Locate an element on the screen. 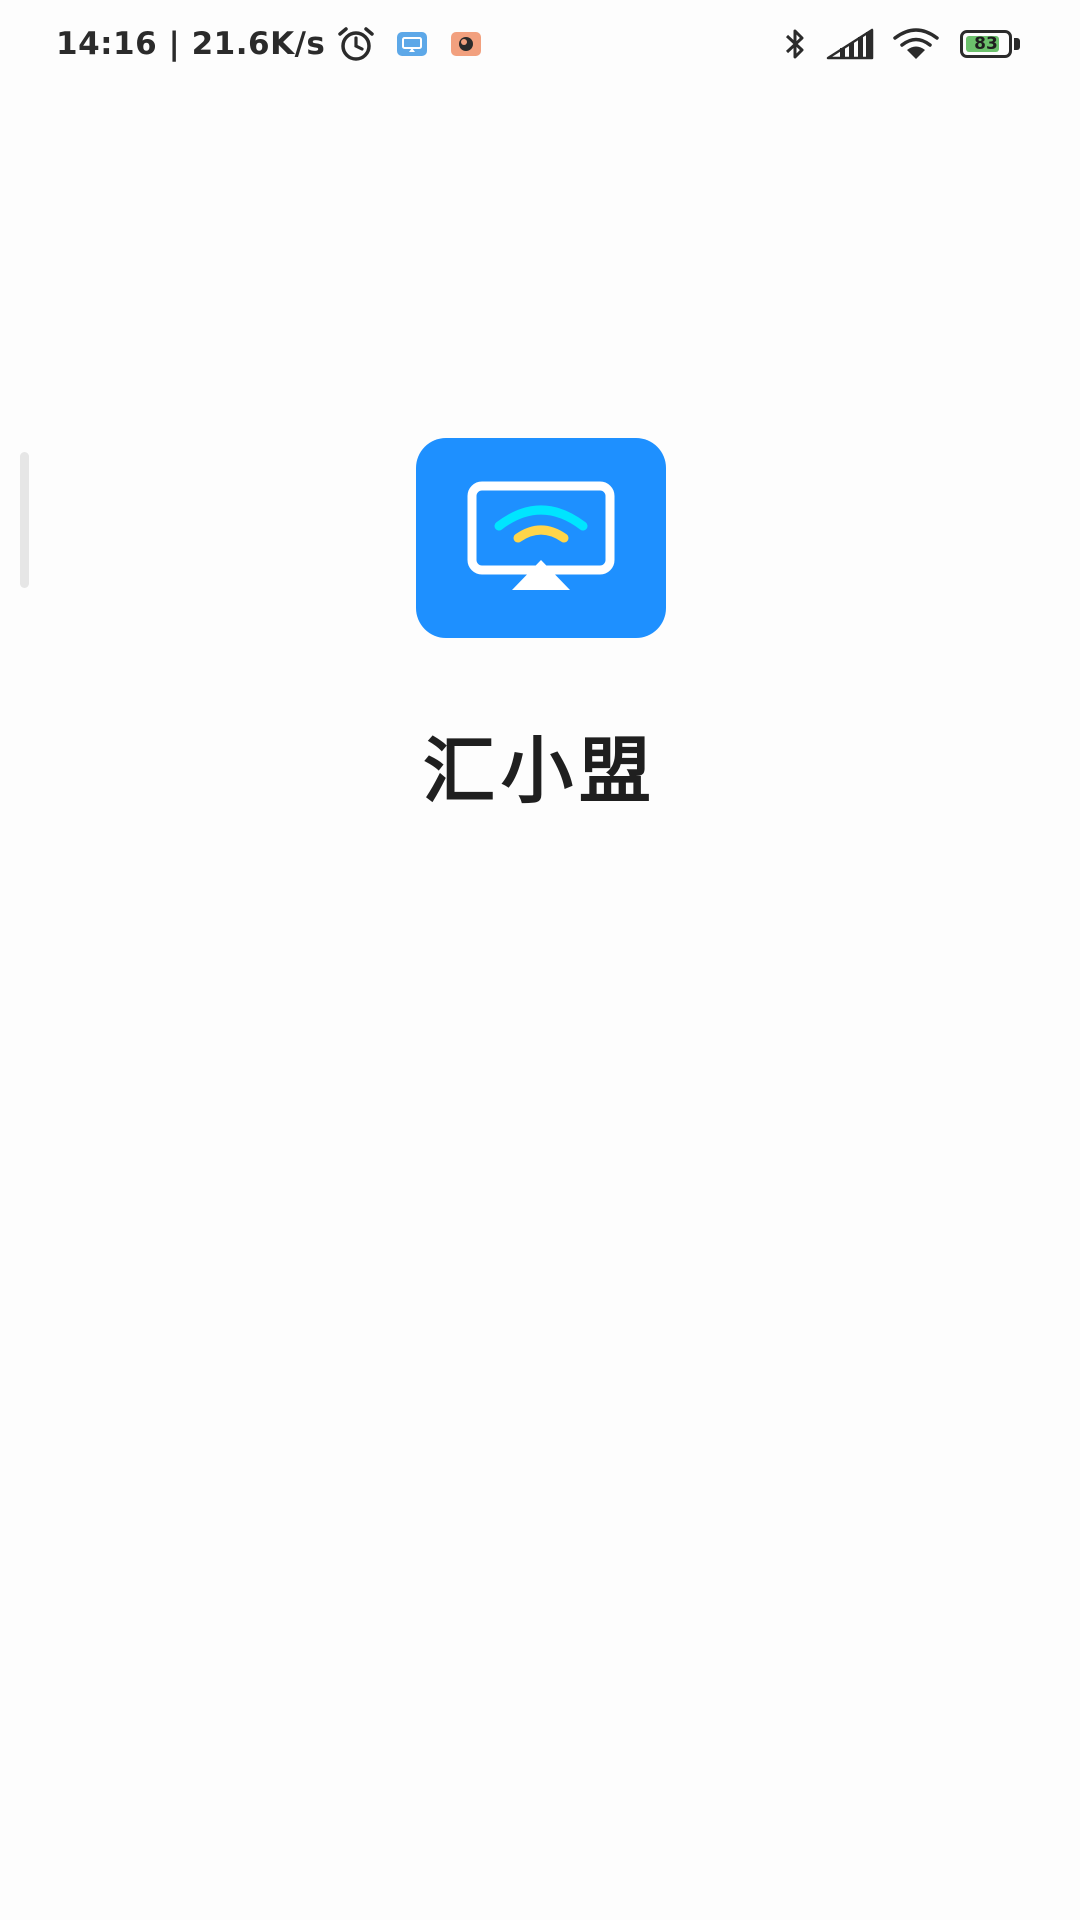  battery-cap is located at coordinates (1017, 44).